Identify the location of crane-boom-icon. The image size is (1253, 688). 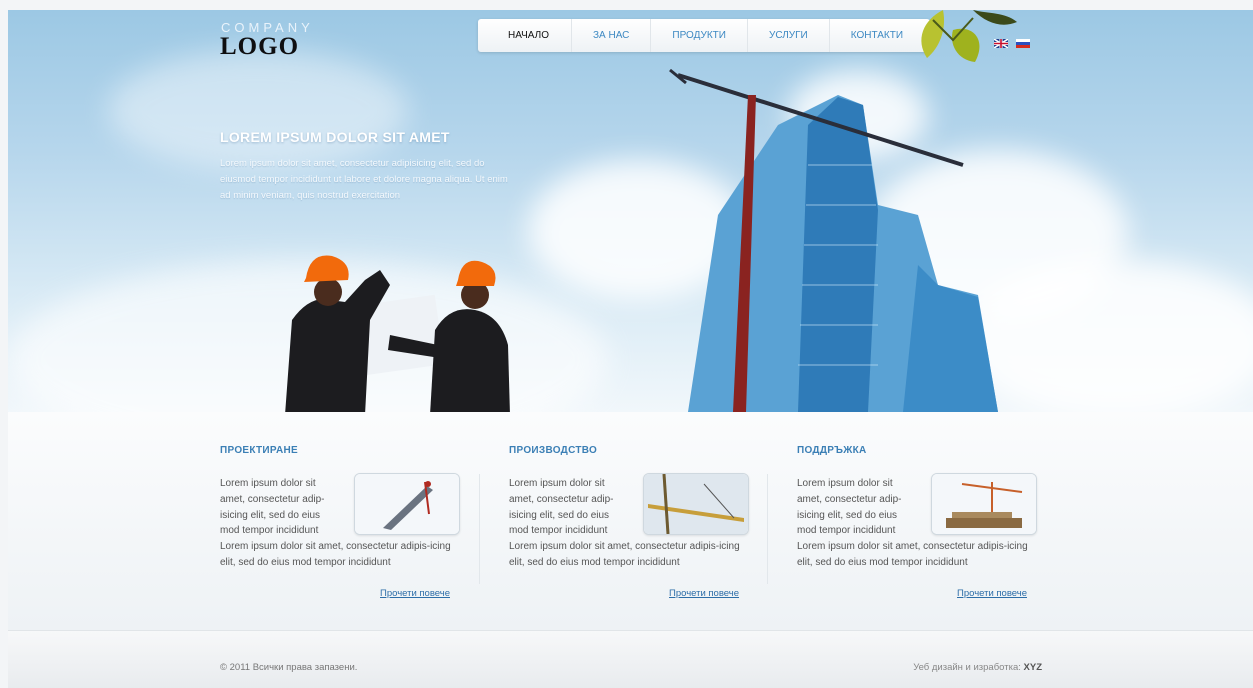
(696, 504).